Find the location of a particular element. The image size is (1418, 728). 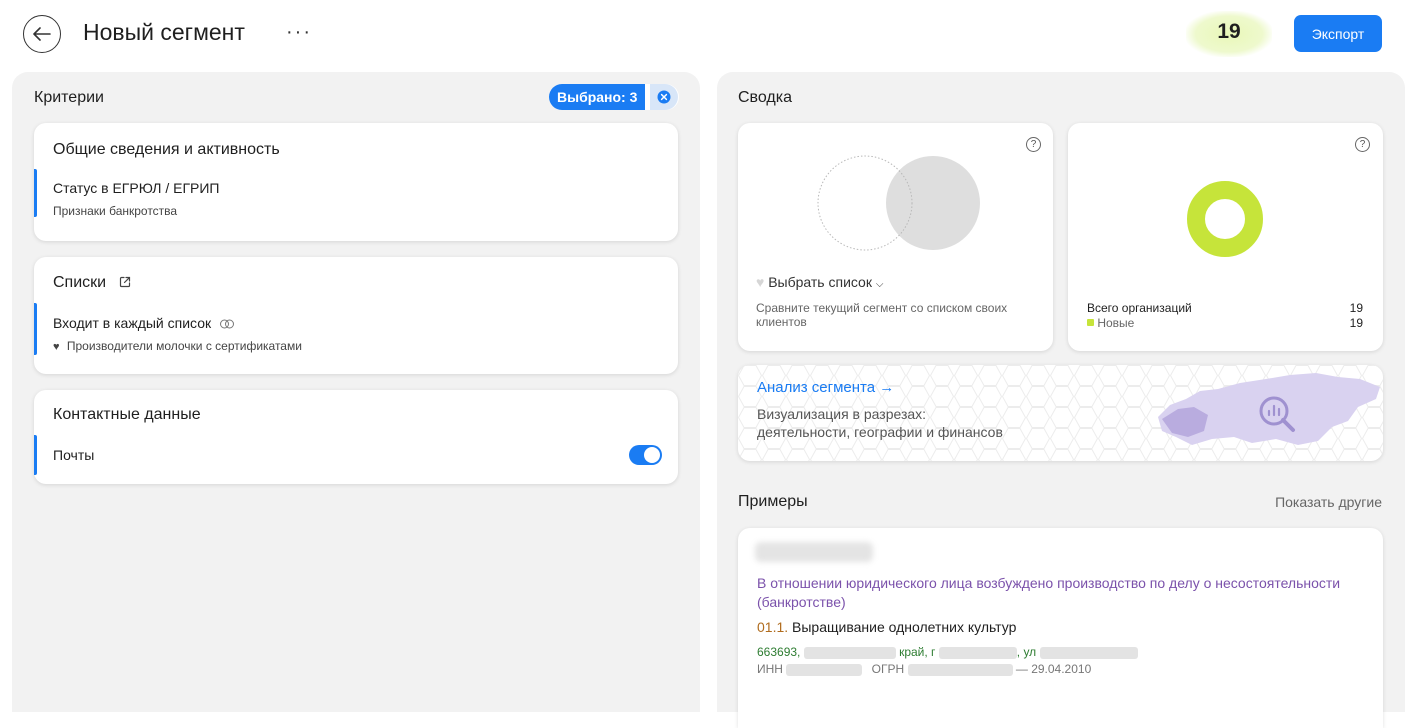

company-name-redacted is located at coordinates (814, 552).